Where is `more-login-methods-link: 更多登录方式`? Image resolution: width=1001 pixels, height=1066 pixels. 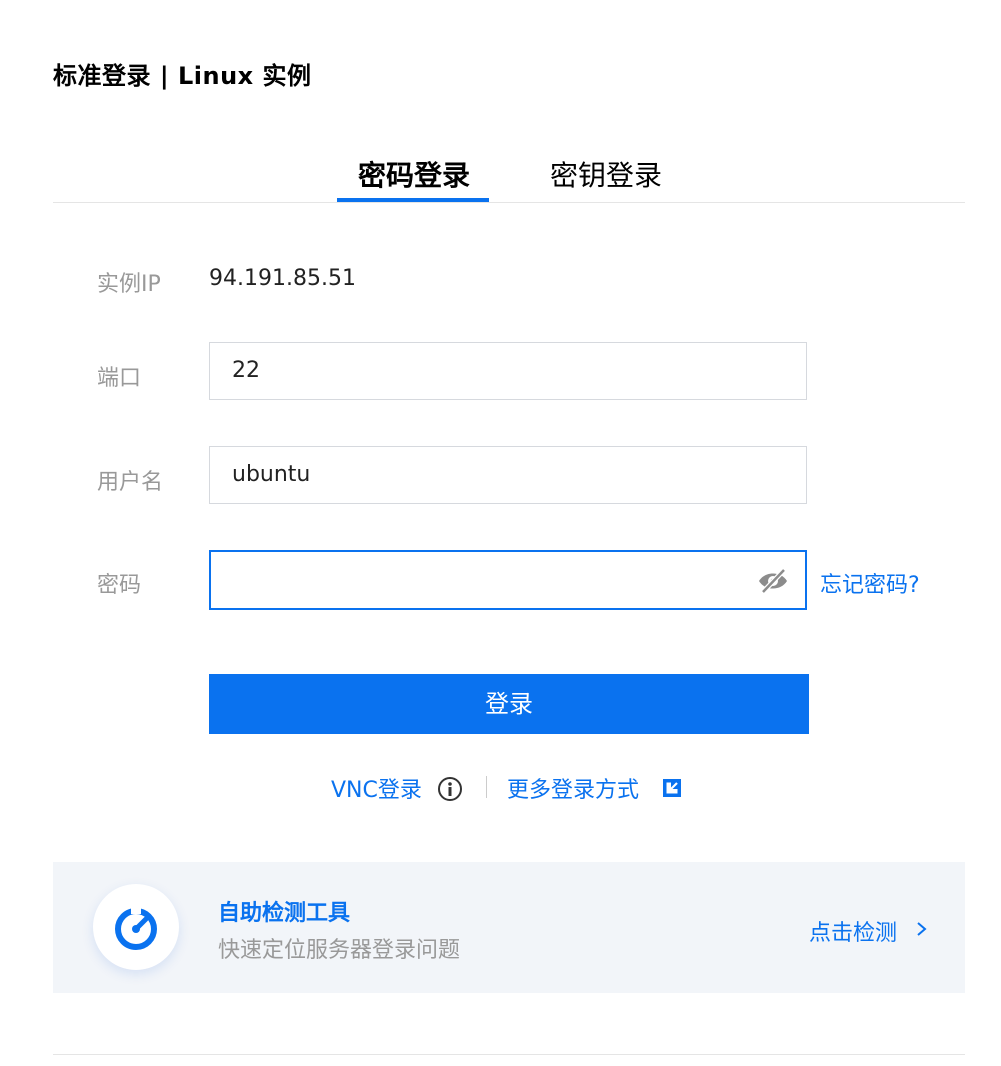 more-login-methods-link: 更多登录方式 is located at coordinates (573, 788).